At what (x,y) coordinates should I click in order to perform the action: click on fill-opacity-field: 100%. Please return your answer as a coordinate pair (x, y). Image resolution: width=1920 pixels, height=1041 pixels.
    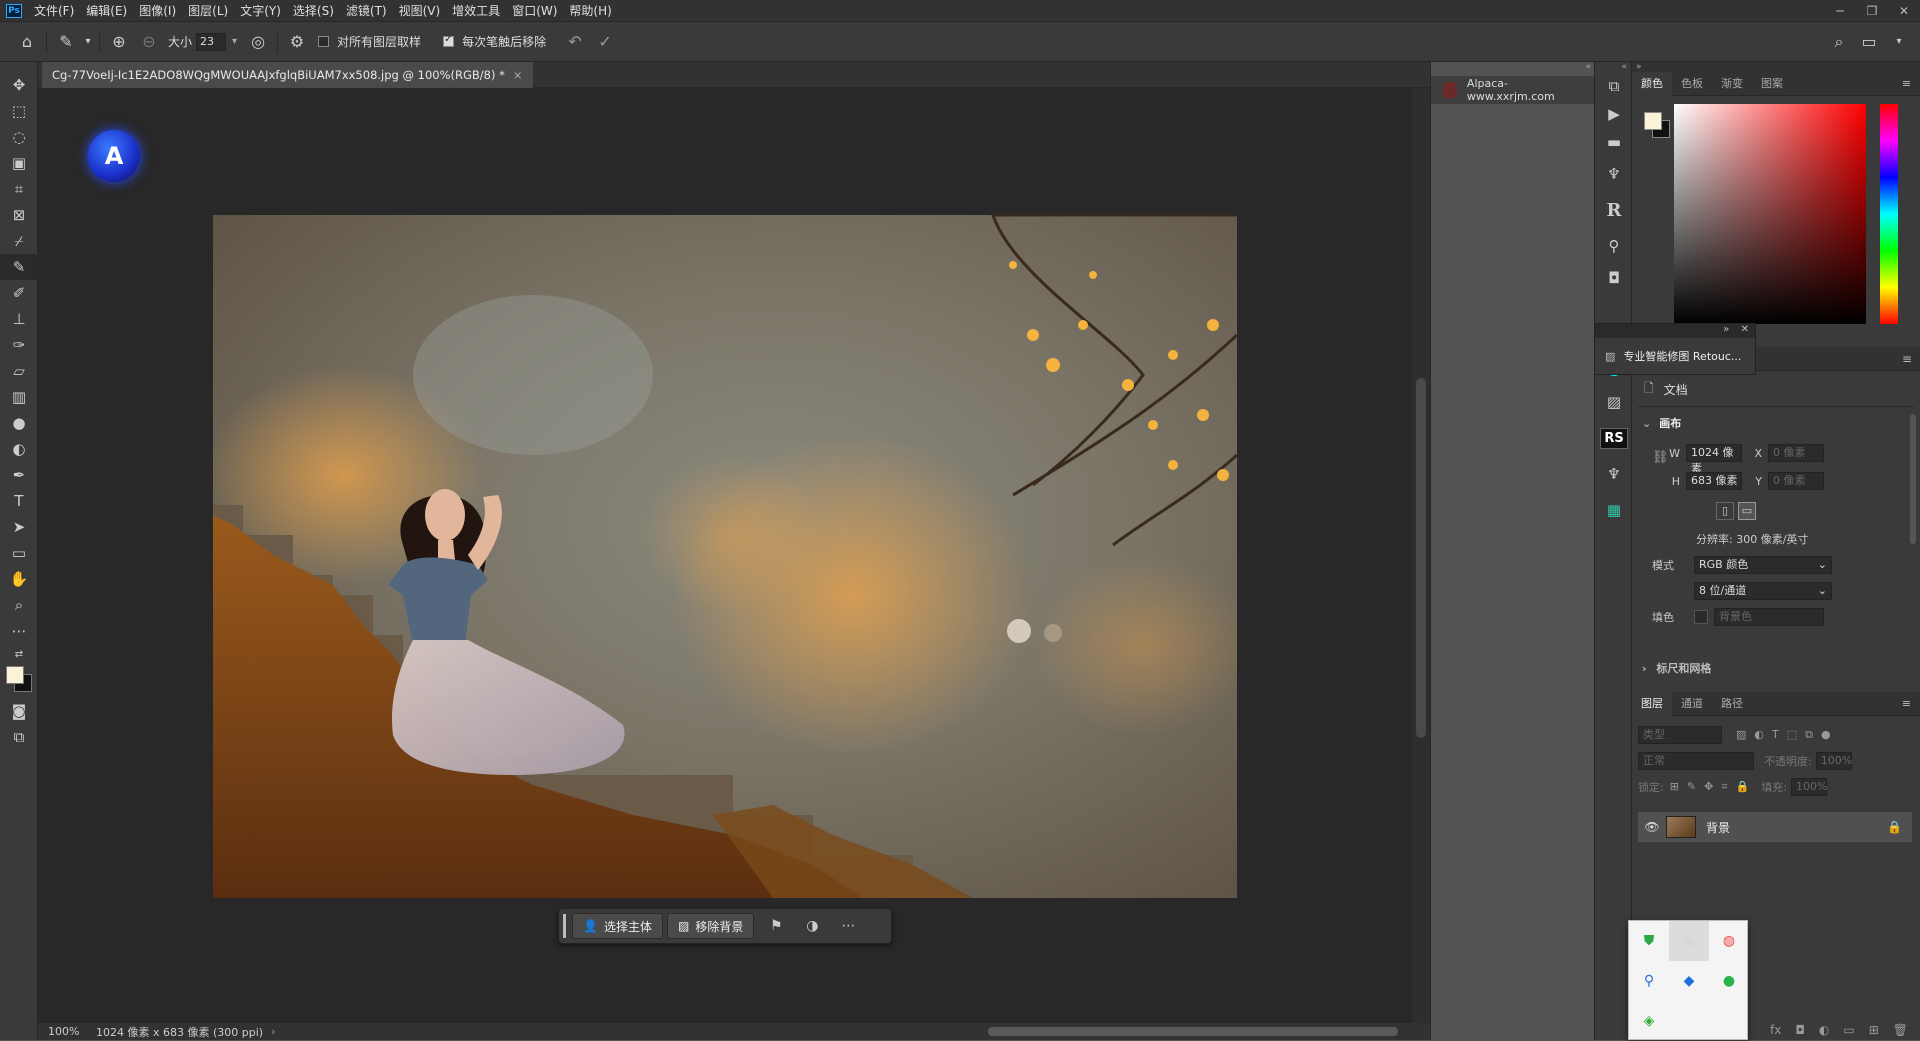
    Looking at the image, I should click on (1808, 787).